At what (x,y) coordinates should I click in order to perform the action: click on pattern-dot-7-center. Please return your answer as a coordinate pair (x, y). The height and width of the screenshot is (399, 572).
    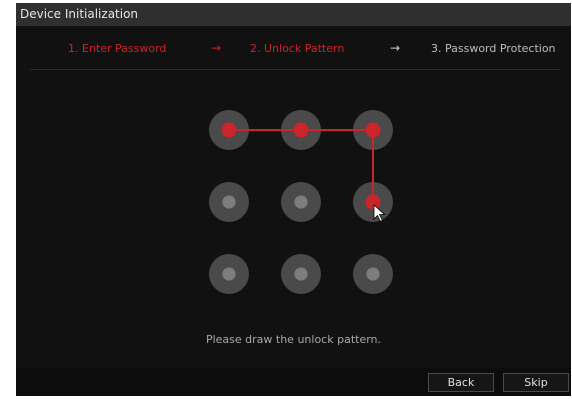
    Looking at the image, I should click on (229, 274).